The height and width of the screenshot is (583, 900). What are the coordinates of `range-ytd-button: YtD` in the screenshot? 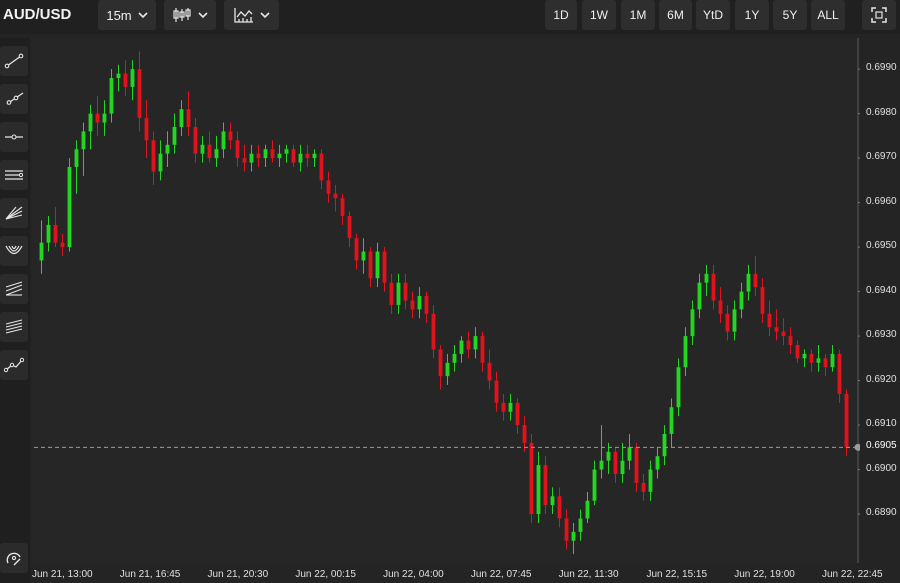 It's located at (713, 15).